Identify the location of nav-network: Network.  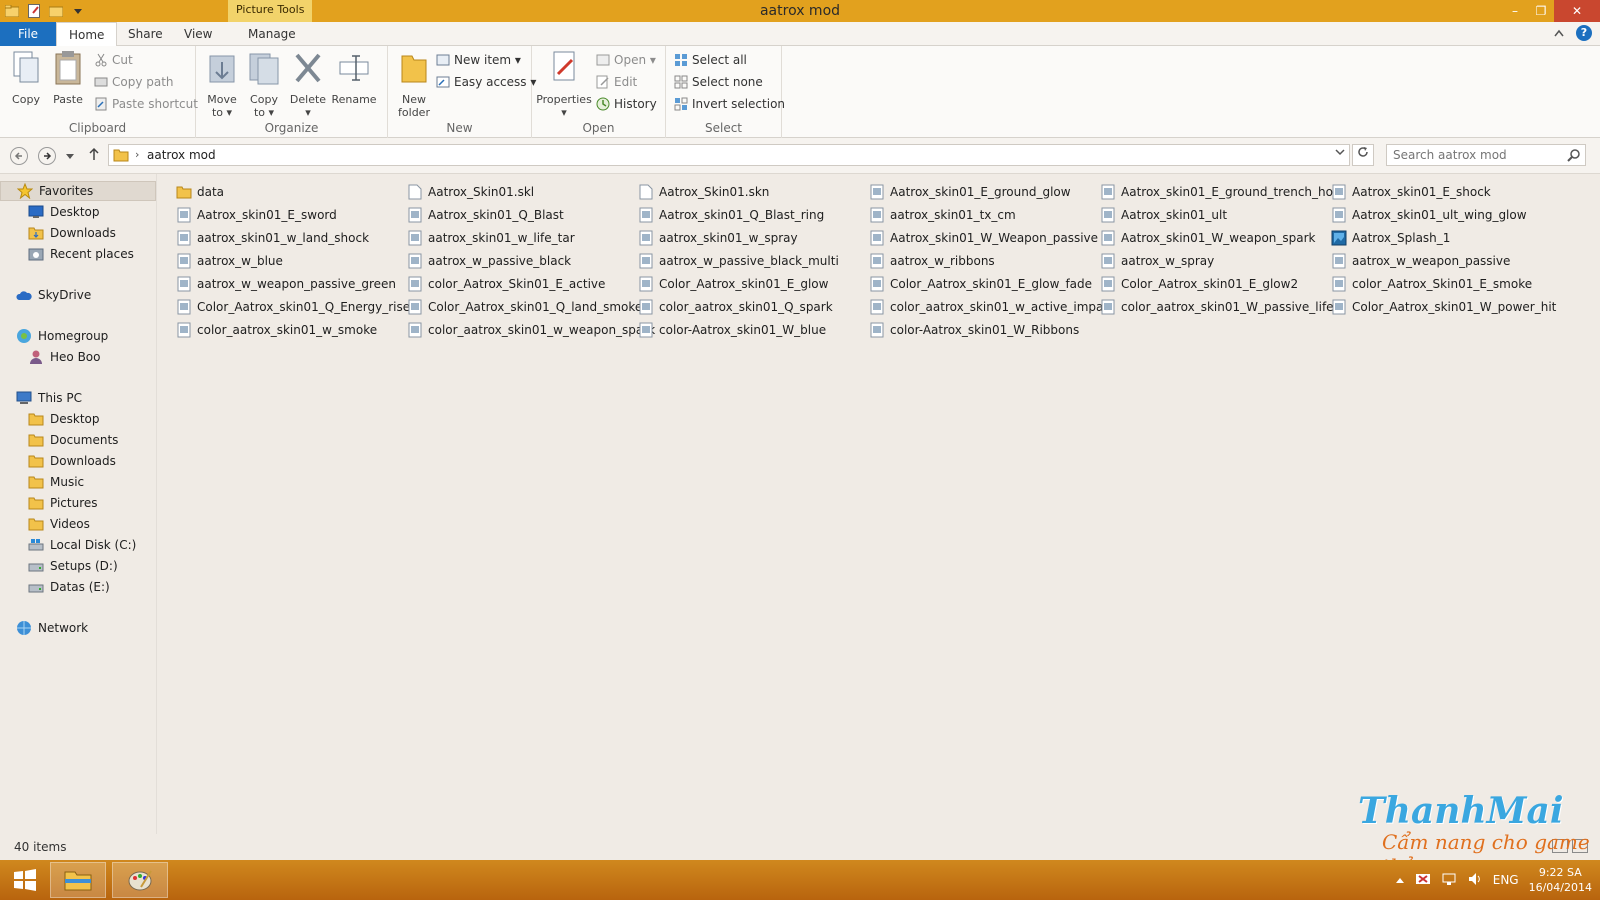
(78, 628).